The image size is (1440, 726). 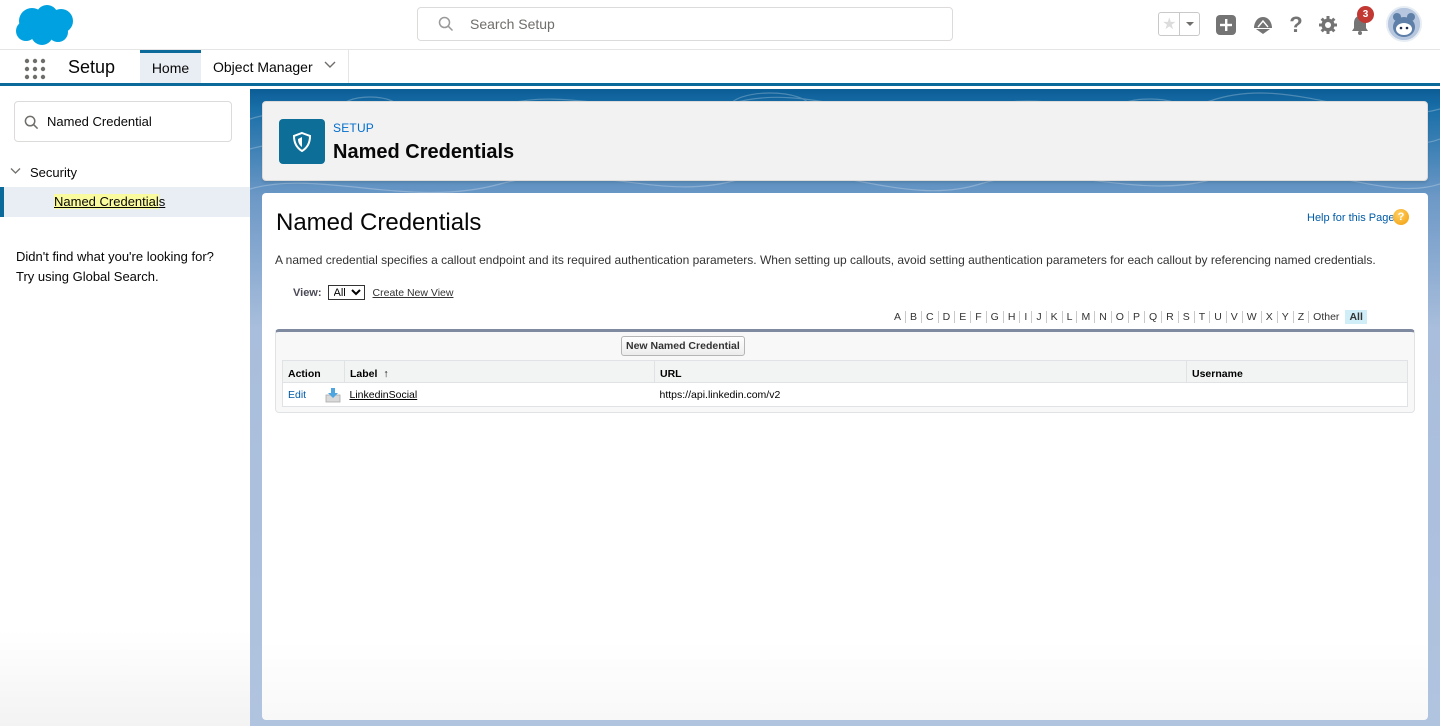 I want to click on avatar, so click(x=1404, y=24).